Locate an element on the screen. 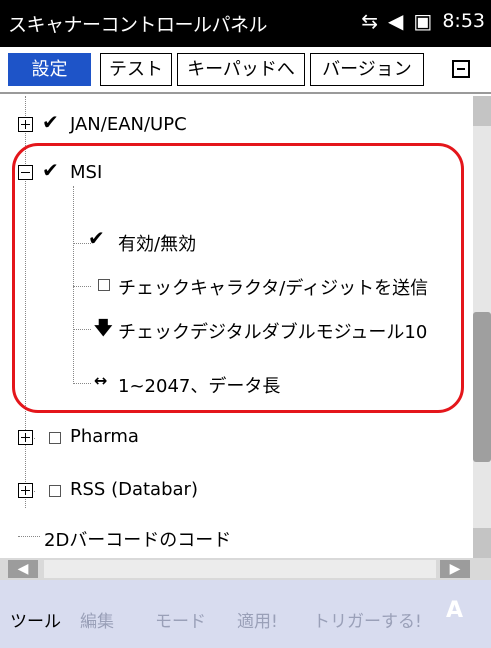 The width and height of the screenshot is (491, 648). range-icon: ↔ is located at coordinates (100, 380).